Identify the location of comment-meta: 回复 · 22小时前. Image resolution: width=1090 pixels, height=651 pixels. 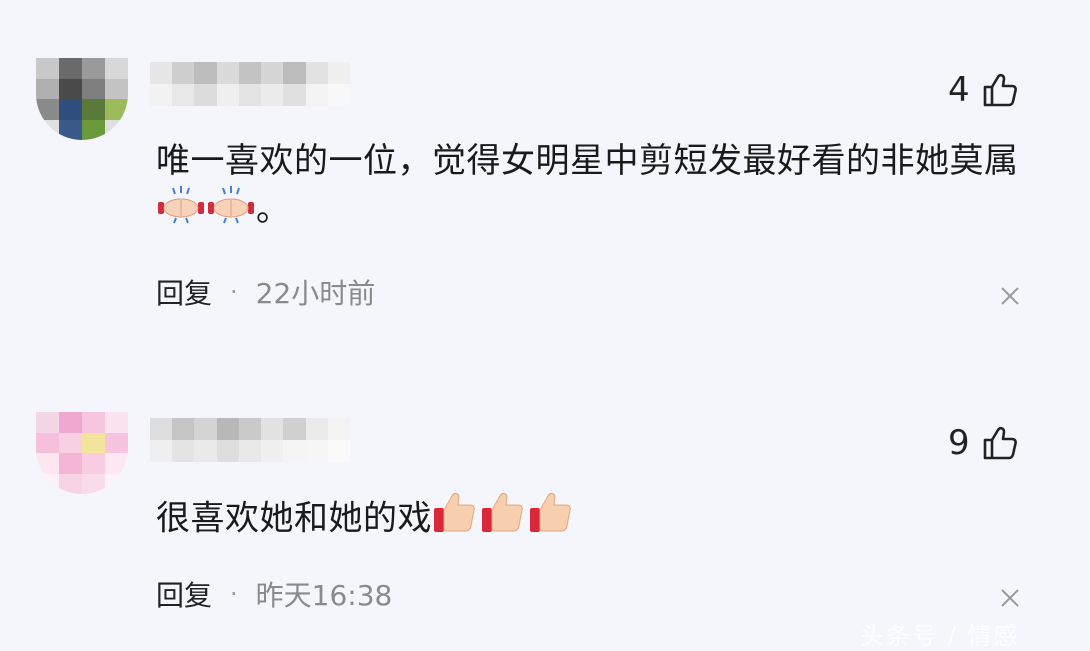
(265, 292).